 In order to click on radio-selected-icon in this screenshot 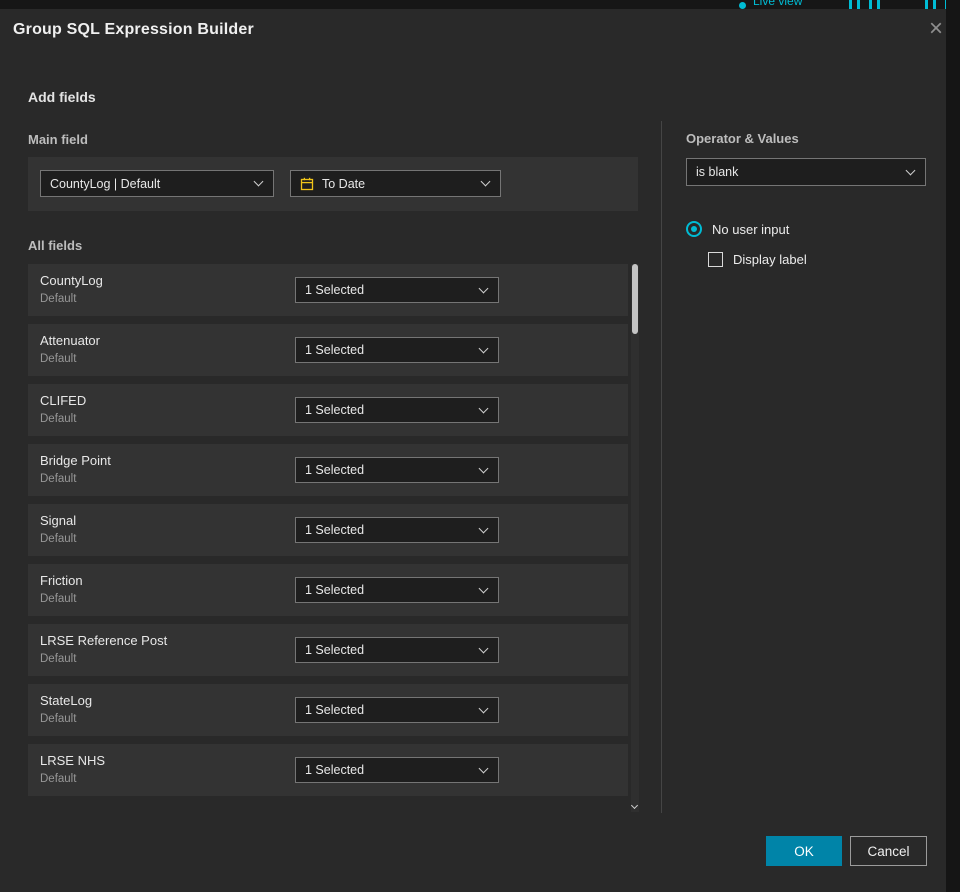, I will do `click(694, 229)`.